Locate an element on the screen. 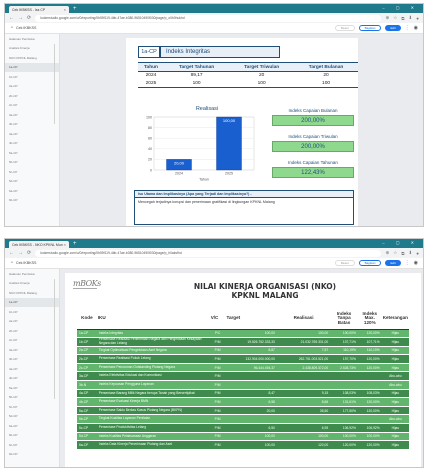  y-tick-label: 20 is located at coordinates (150, 160).